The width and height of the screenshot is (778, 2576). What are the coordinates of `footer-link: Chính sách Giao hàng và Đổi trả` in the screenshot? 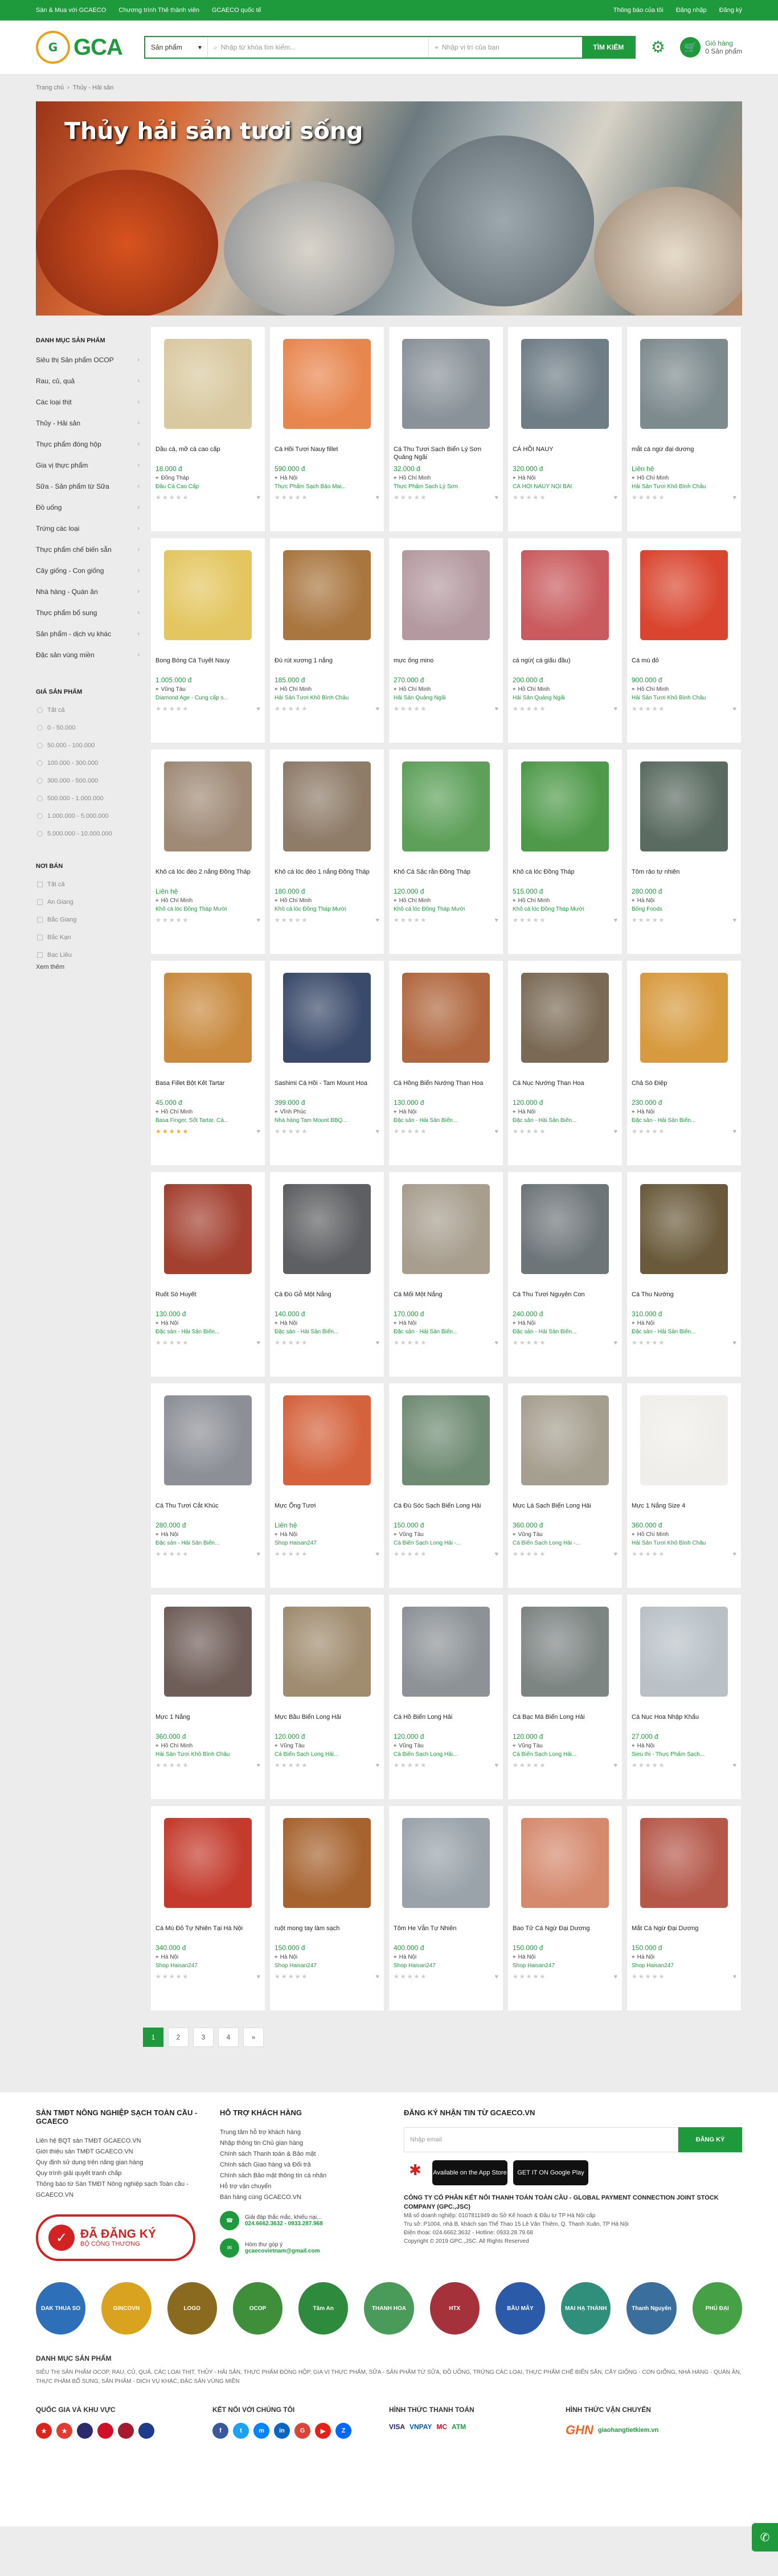 It's located at (312, 2165).